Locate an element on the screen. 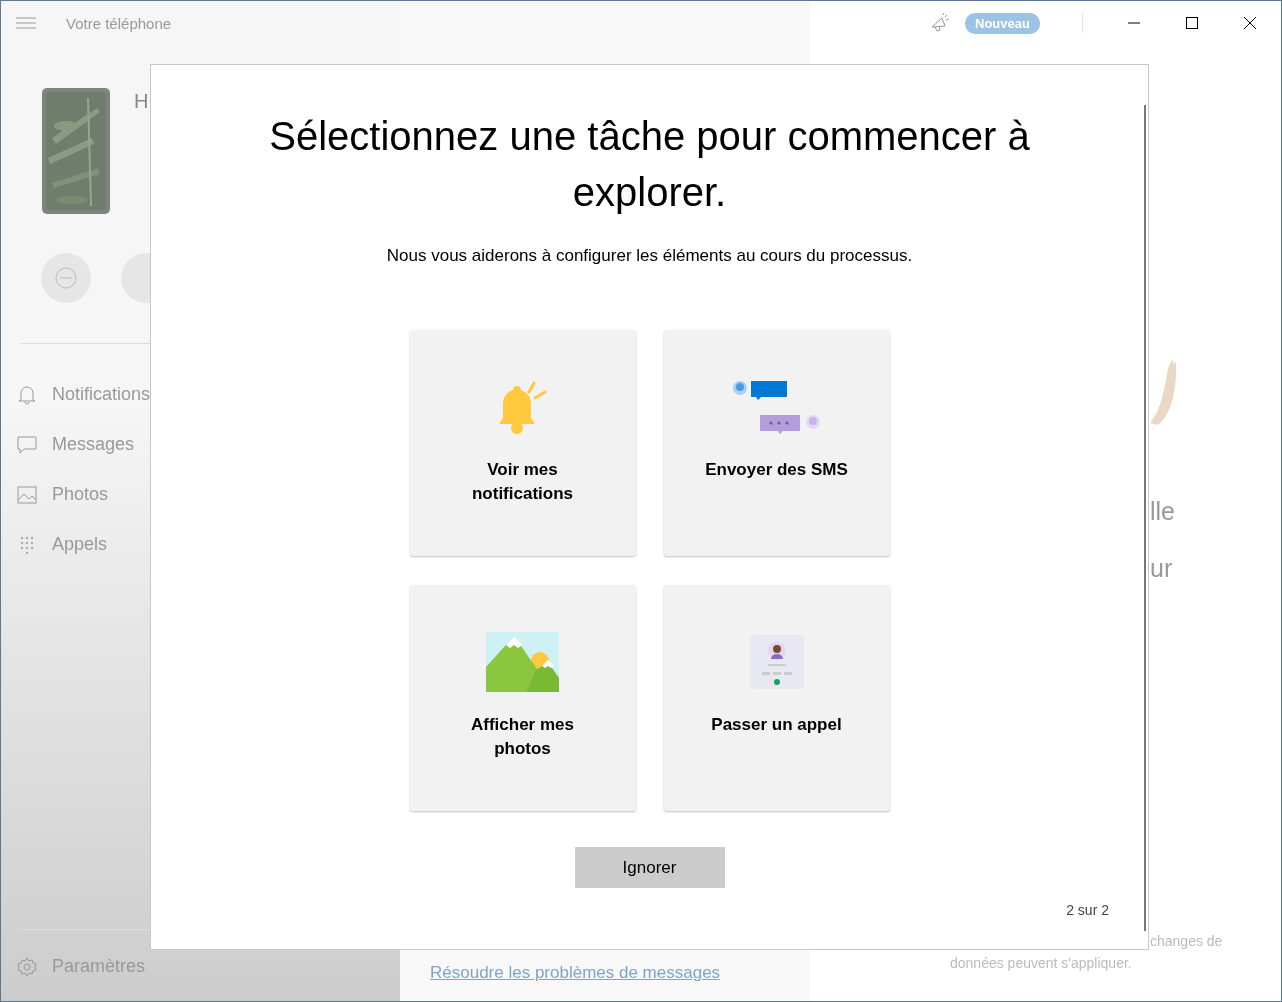 This screenshot has height=1002, width=1282. megaphone-icon is located at coordinates (940, 23).